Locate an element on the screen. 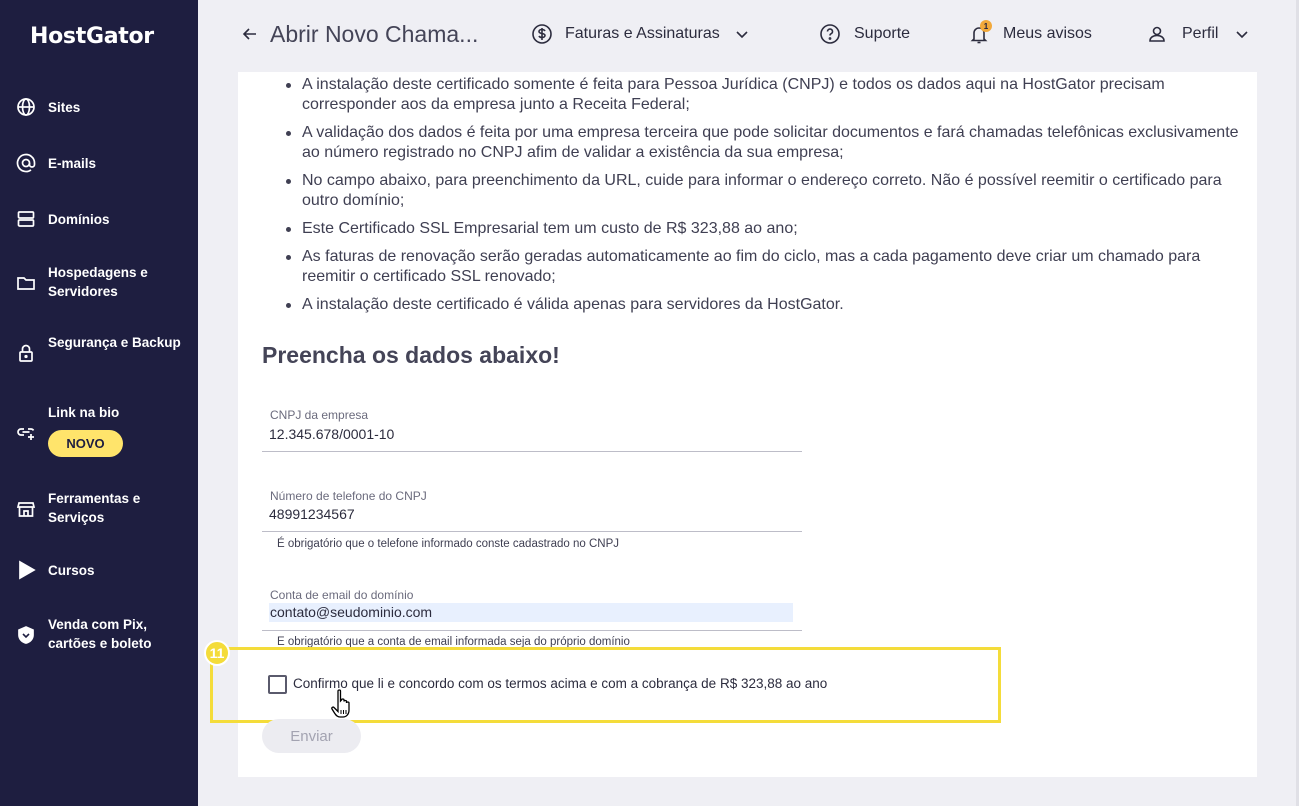 The height and width of the screenshot is (806, 1299). sidebar-item-tools: Ferramentas e Serviços is located at coordinates (99, 509).